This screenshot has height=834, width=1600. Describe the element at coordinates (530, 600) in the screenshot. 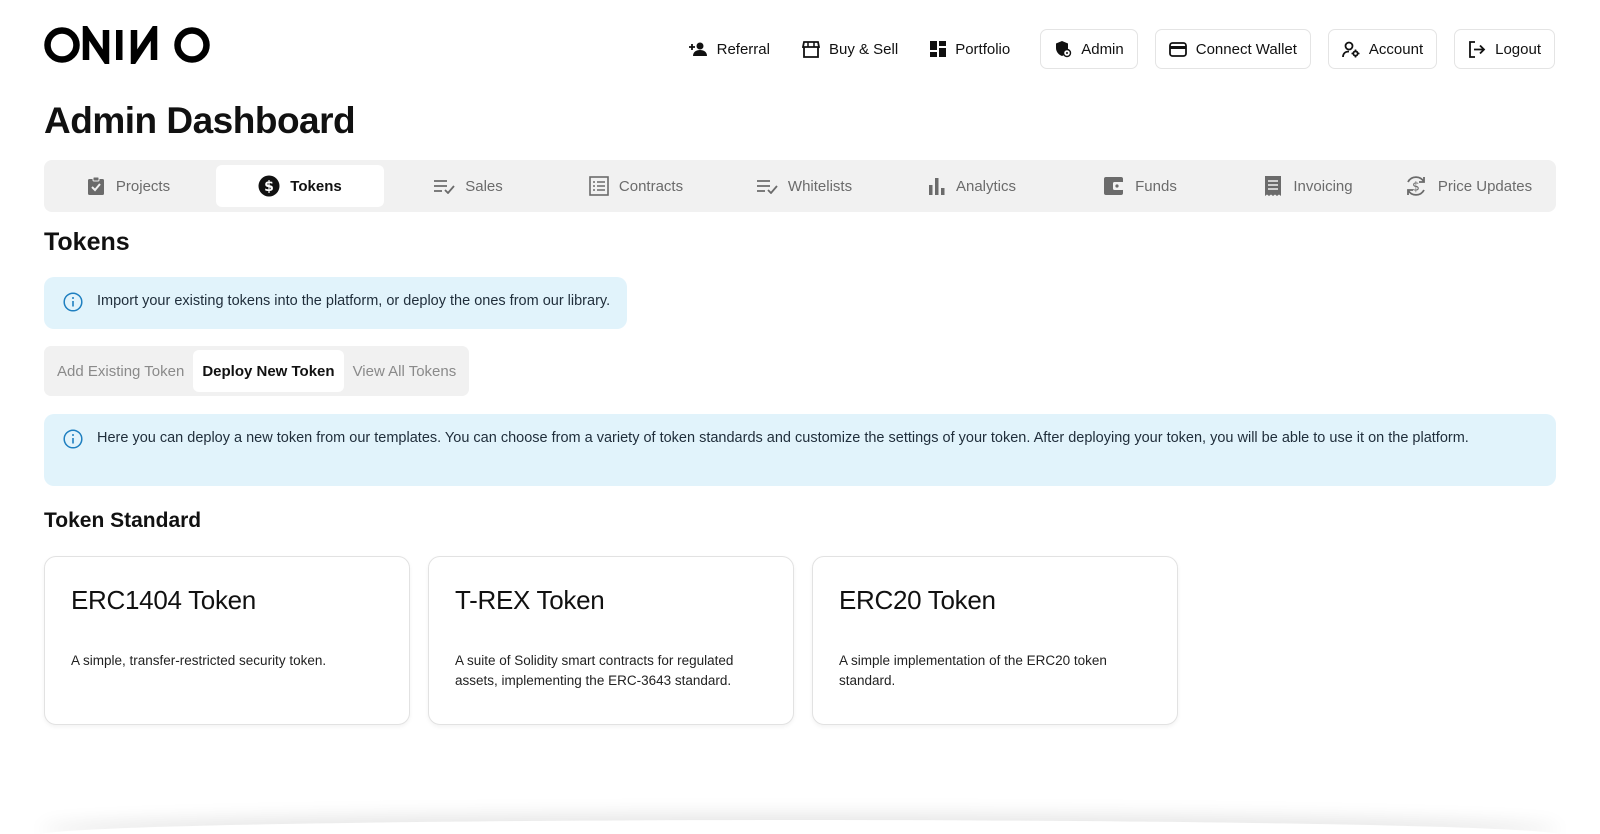

I see `token-card-title: T-REX Token` at that location.